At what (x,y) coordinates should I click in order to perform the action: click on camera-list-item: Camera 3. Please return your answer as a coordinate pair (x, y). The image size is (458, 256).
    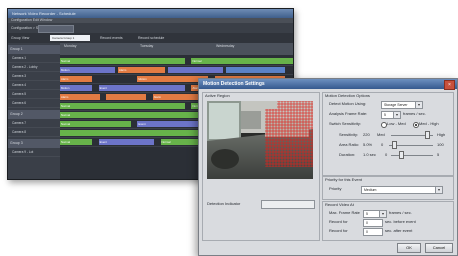
    Looking at the image, I should click on (34, 76).